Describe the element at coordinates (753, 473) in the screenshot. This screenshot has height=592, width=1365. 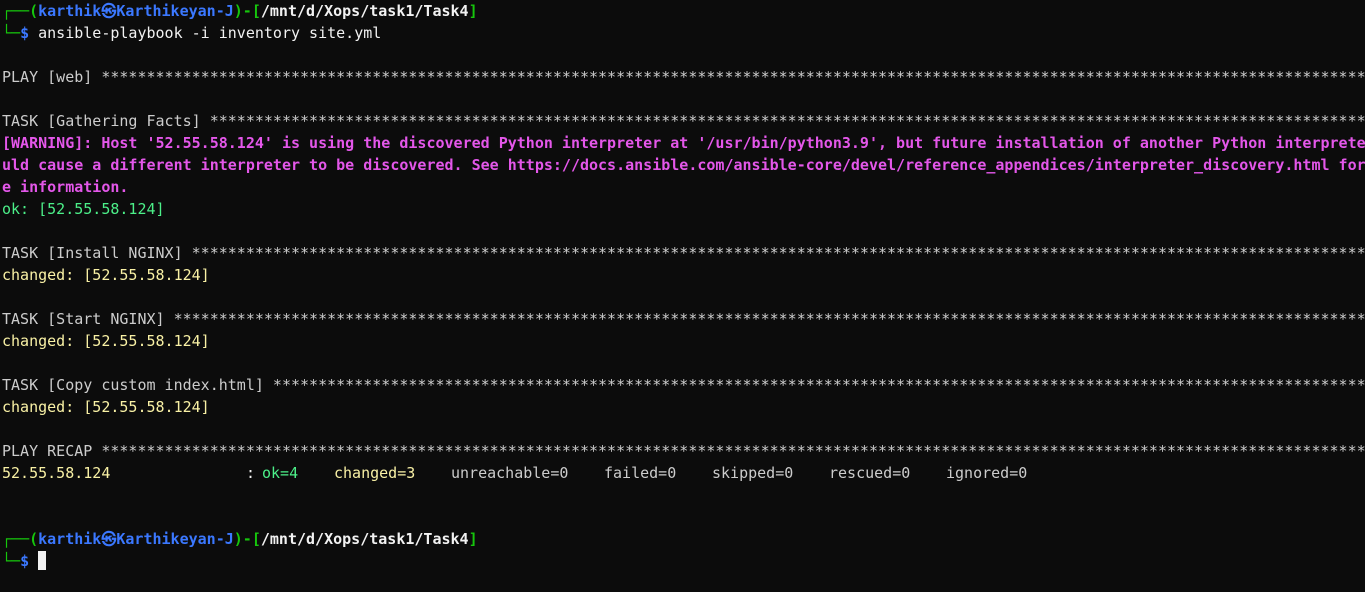
I see `recap-skipped: skipped=0` at that location.